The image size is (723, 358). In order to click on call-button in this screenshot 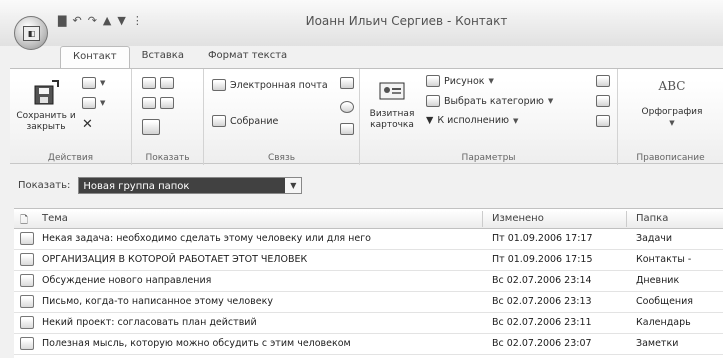, I will do `click(347, 83)`.